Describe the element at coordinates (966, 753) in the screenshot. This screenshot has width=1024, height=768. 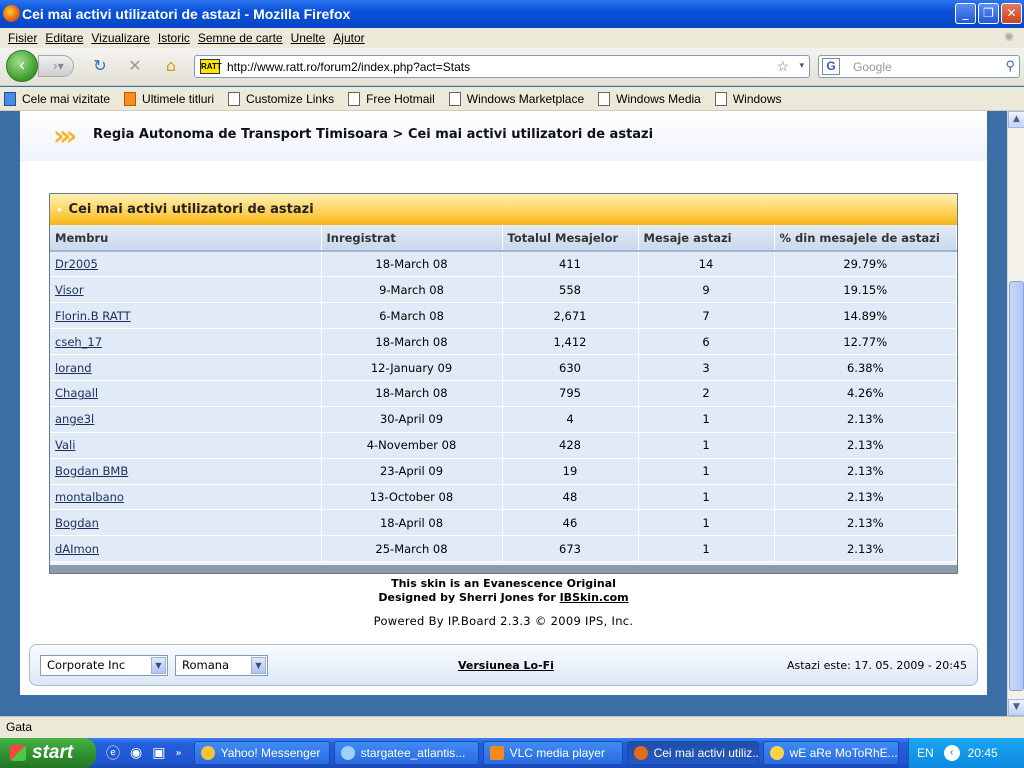
I see `system-tray: EN ‹ 20:45` at that location.